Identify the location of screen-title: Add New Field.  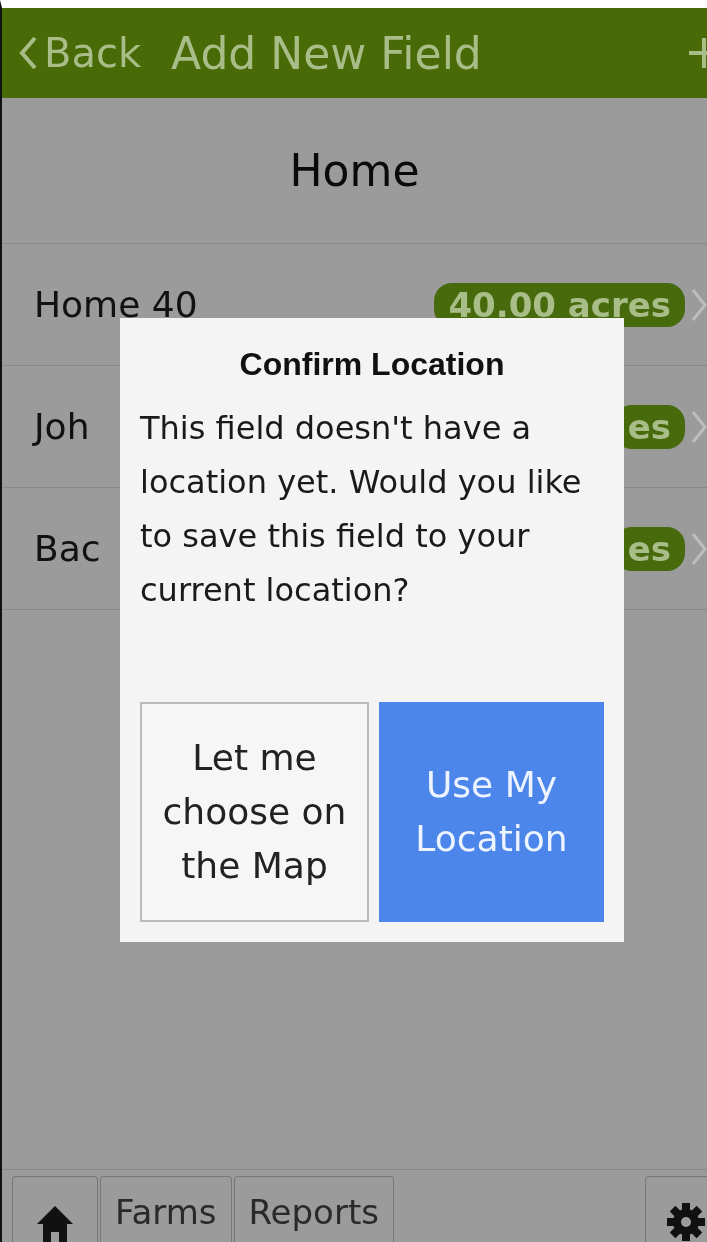
(326, 53).